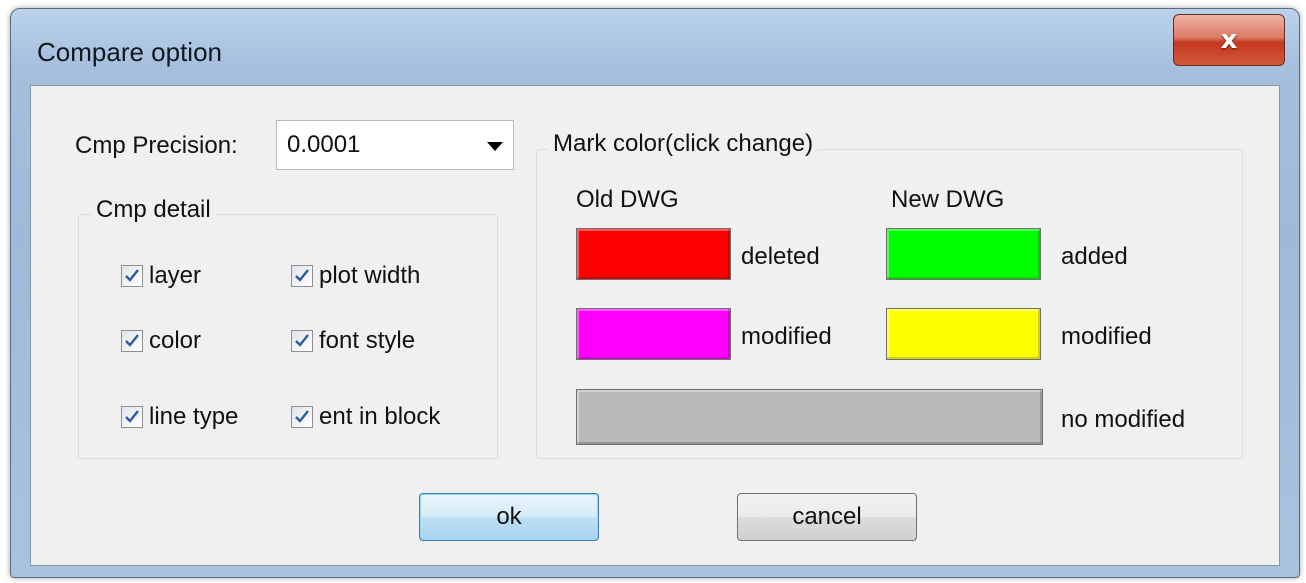 The image size is (1306, 583). I want to click on mark-color-title: Mark color(click change), so click(683, 144).